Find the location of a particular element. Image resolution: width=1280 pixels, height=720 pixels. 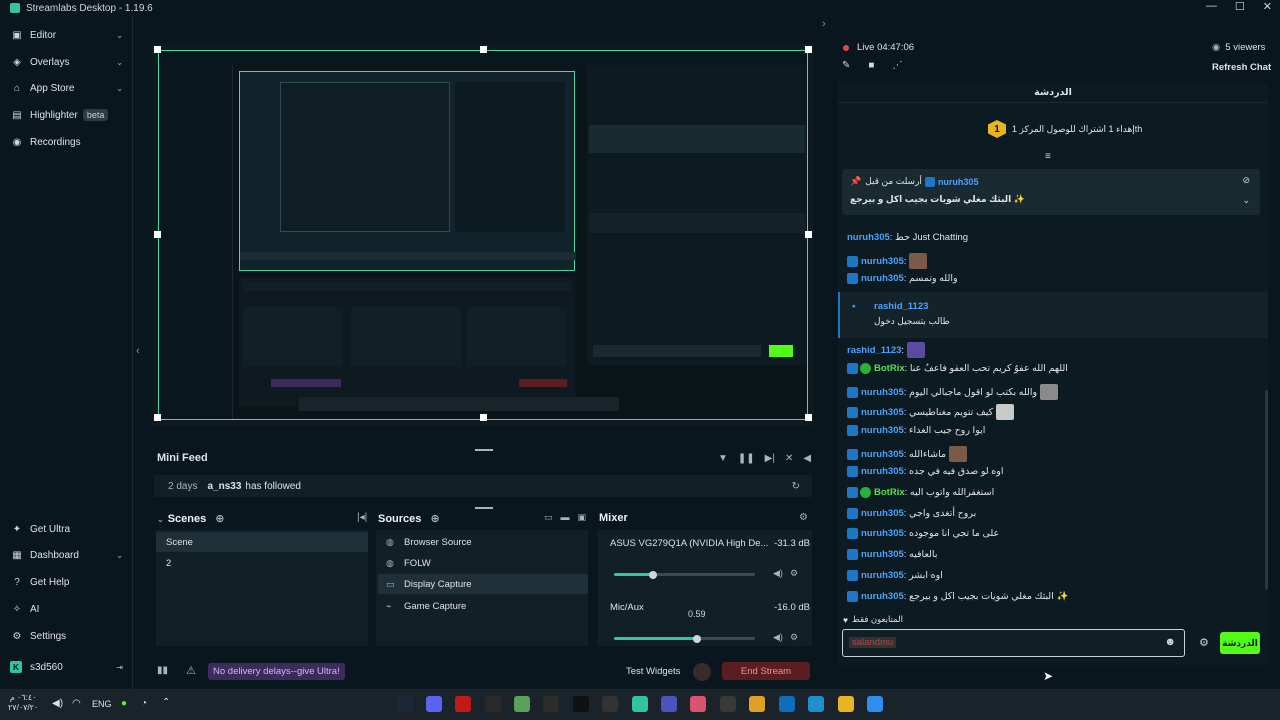

send-chat-button: الدردشة is located at coordinates (1240, 643).